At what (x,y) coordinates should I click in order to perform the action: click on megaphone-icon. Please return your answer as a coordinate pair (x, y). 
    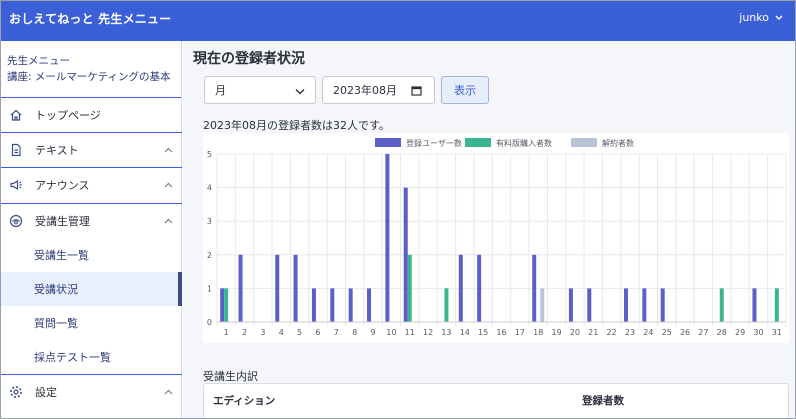
    Looking at the image, I should click on (16, 185).